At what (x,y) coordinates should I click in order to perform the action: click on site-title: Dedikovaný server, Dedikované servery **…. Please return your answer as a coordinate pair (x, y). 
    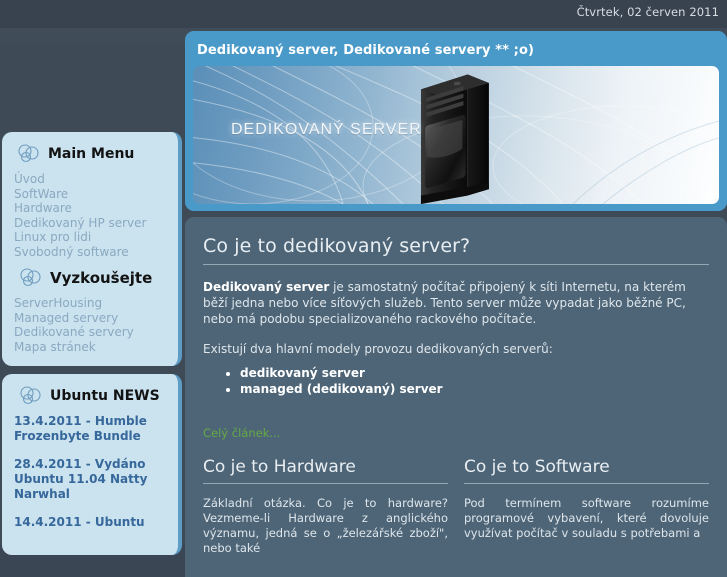
    Looking at the image, I should click on (366, 50).